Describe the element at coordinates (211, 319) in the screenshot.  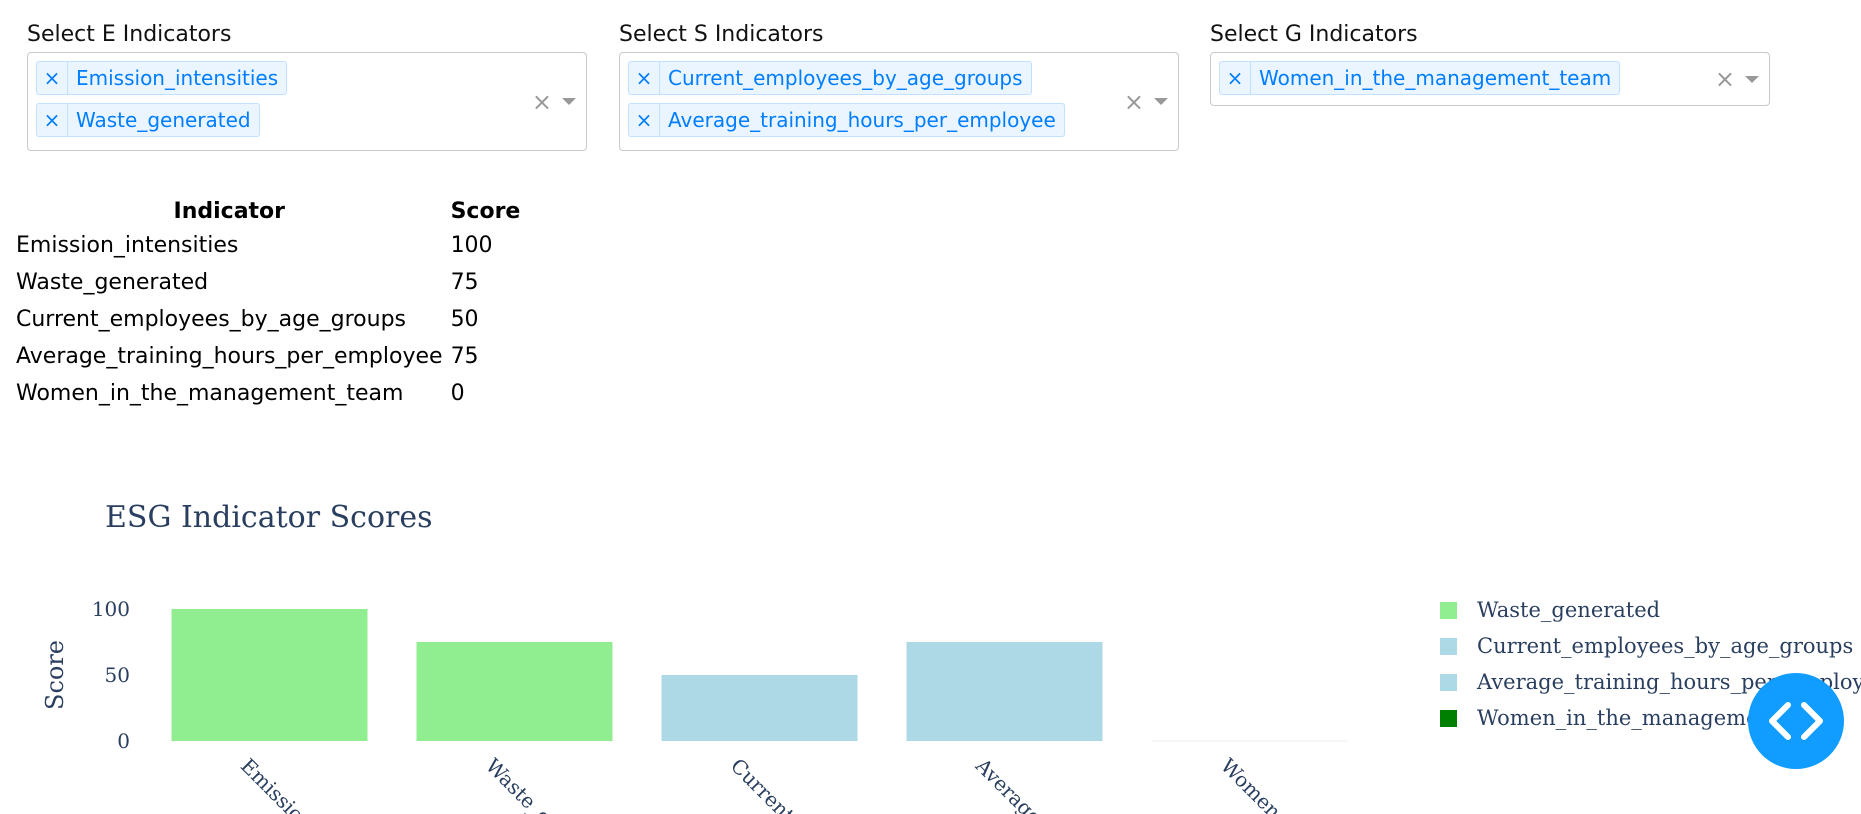
I see `indicator-cell: Current_employees_by_age_groups` at that location.